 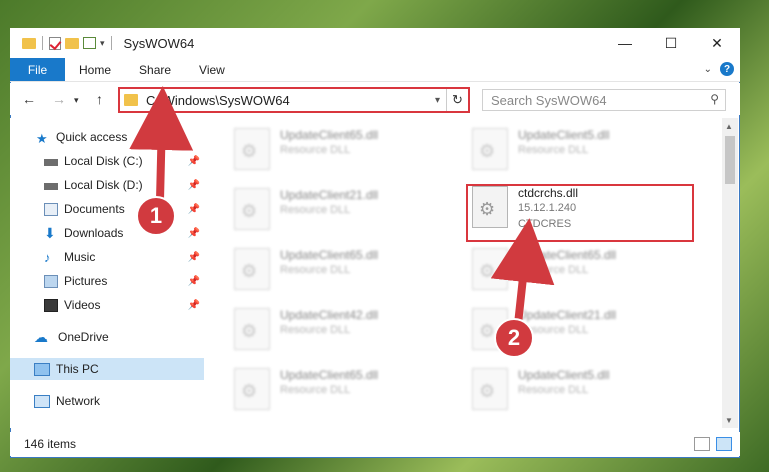 What do you see at coordinates (329, 315) in the screenshot?
I see `file-name: UpdateClient42.dll` at bounding box center [329, 315].